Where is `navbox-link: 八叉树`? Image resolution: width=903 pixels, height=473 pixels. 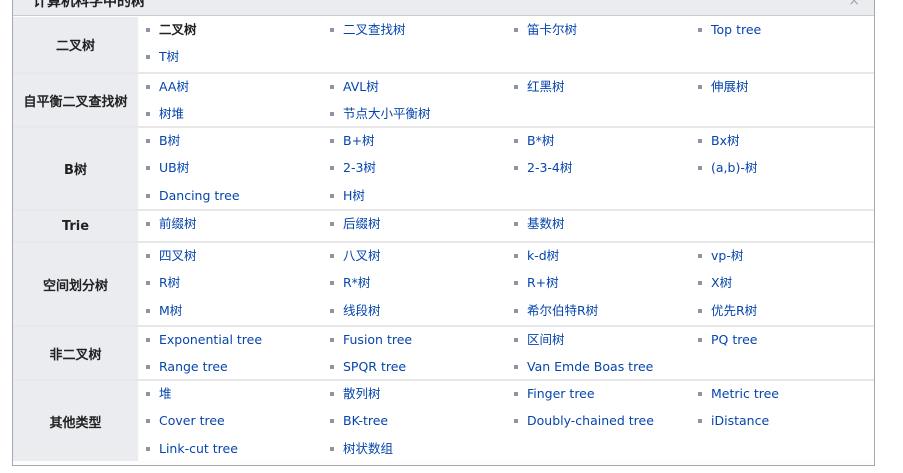
navbox-link: 八叉树 is located at coordinates (362, 256).